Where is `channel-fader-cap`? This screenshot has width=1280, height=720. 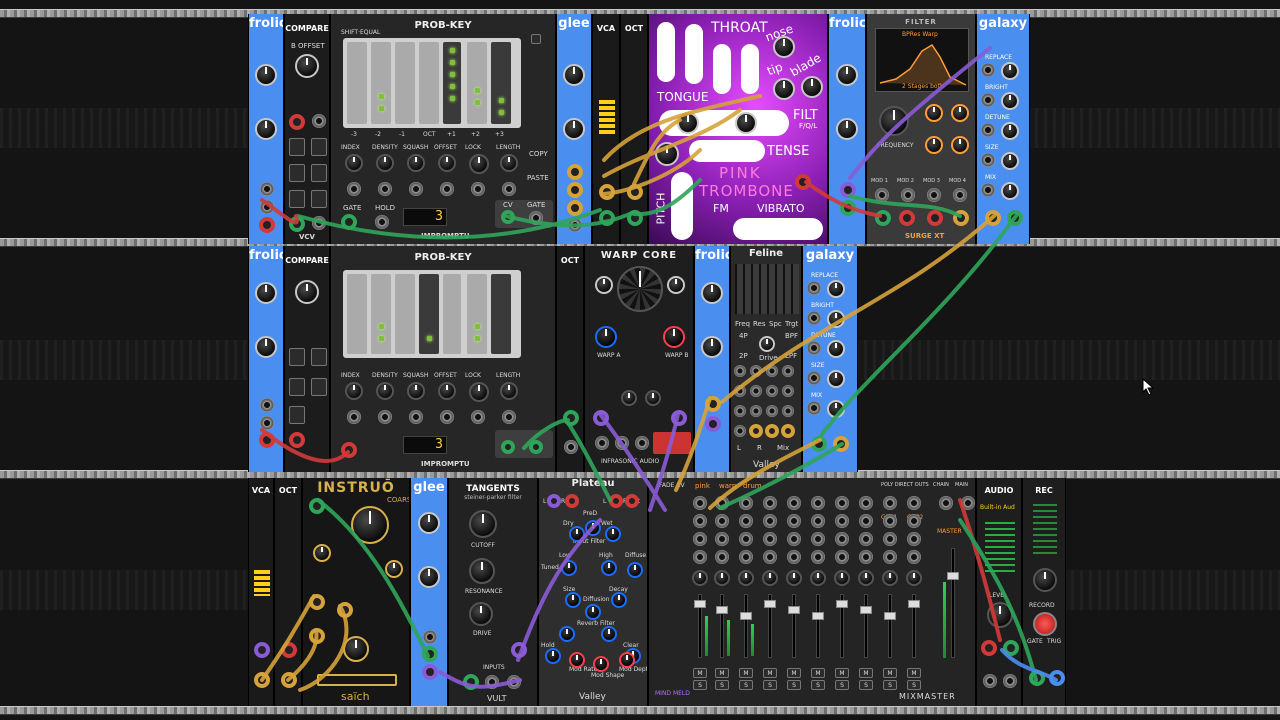 channel-fader-cap is located at coordinates (890, 616).